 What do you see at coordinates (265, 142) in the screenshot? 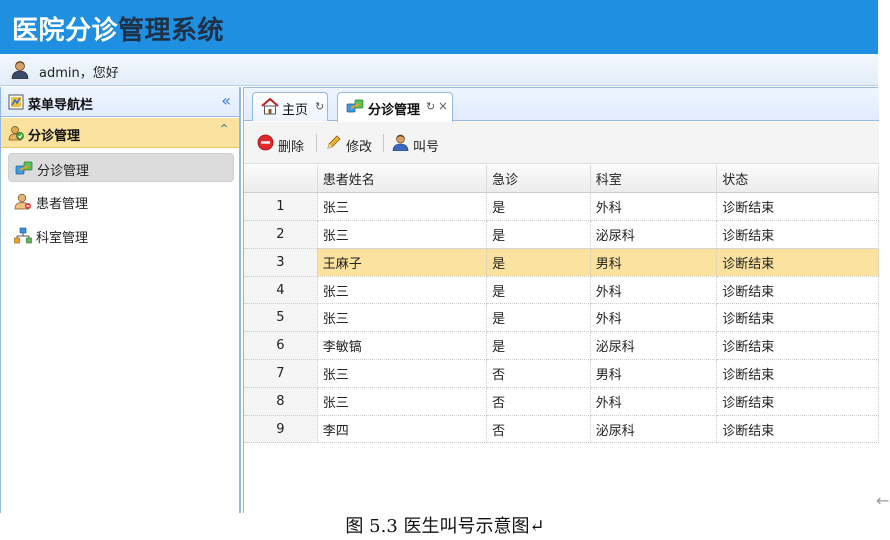
I see `minus-circle-icon` at bounding box center [265, 142].